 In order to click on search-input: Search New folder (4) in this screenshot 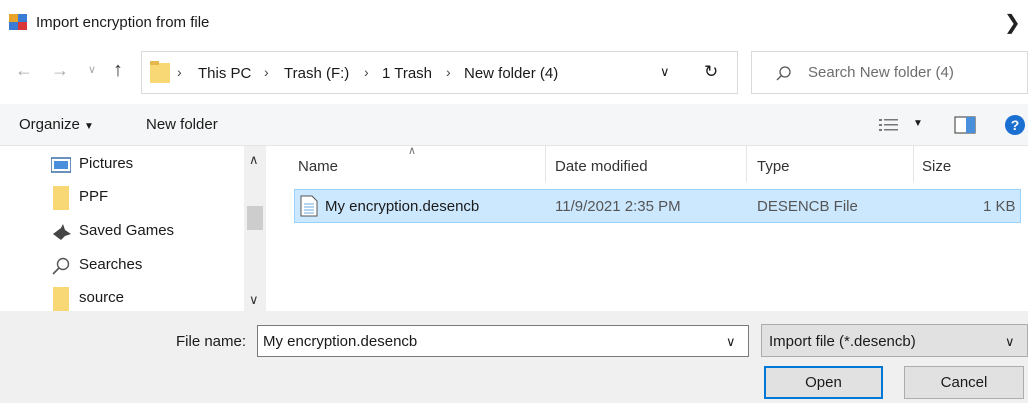, I will do `click(881, 72)`.